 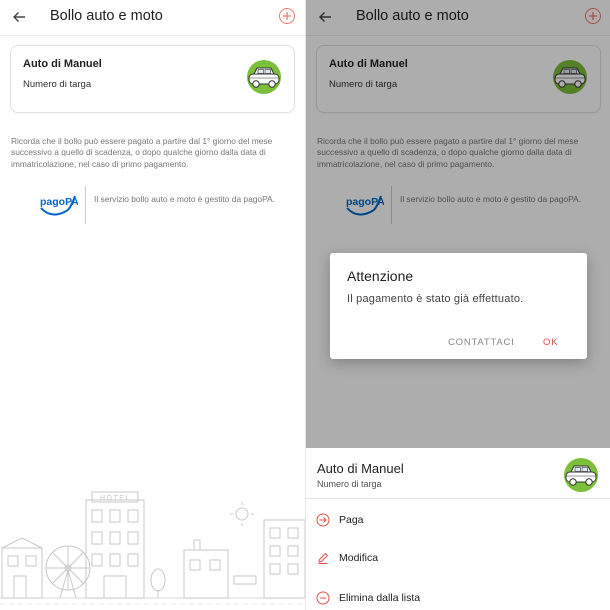 I want to click on dialog-title: Attenzione, so click(x=380, y=276).